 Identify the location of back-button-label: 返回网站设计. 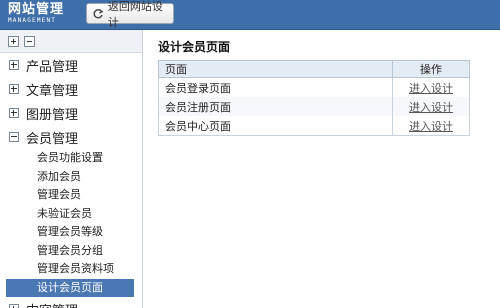
(135, 14).